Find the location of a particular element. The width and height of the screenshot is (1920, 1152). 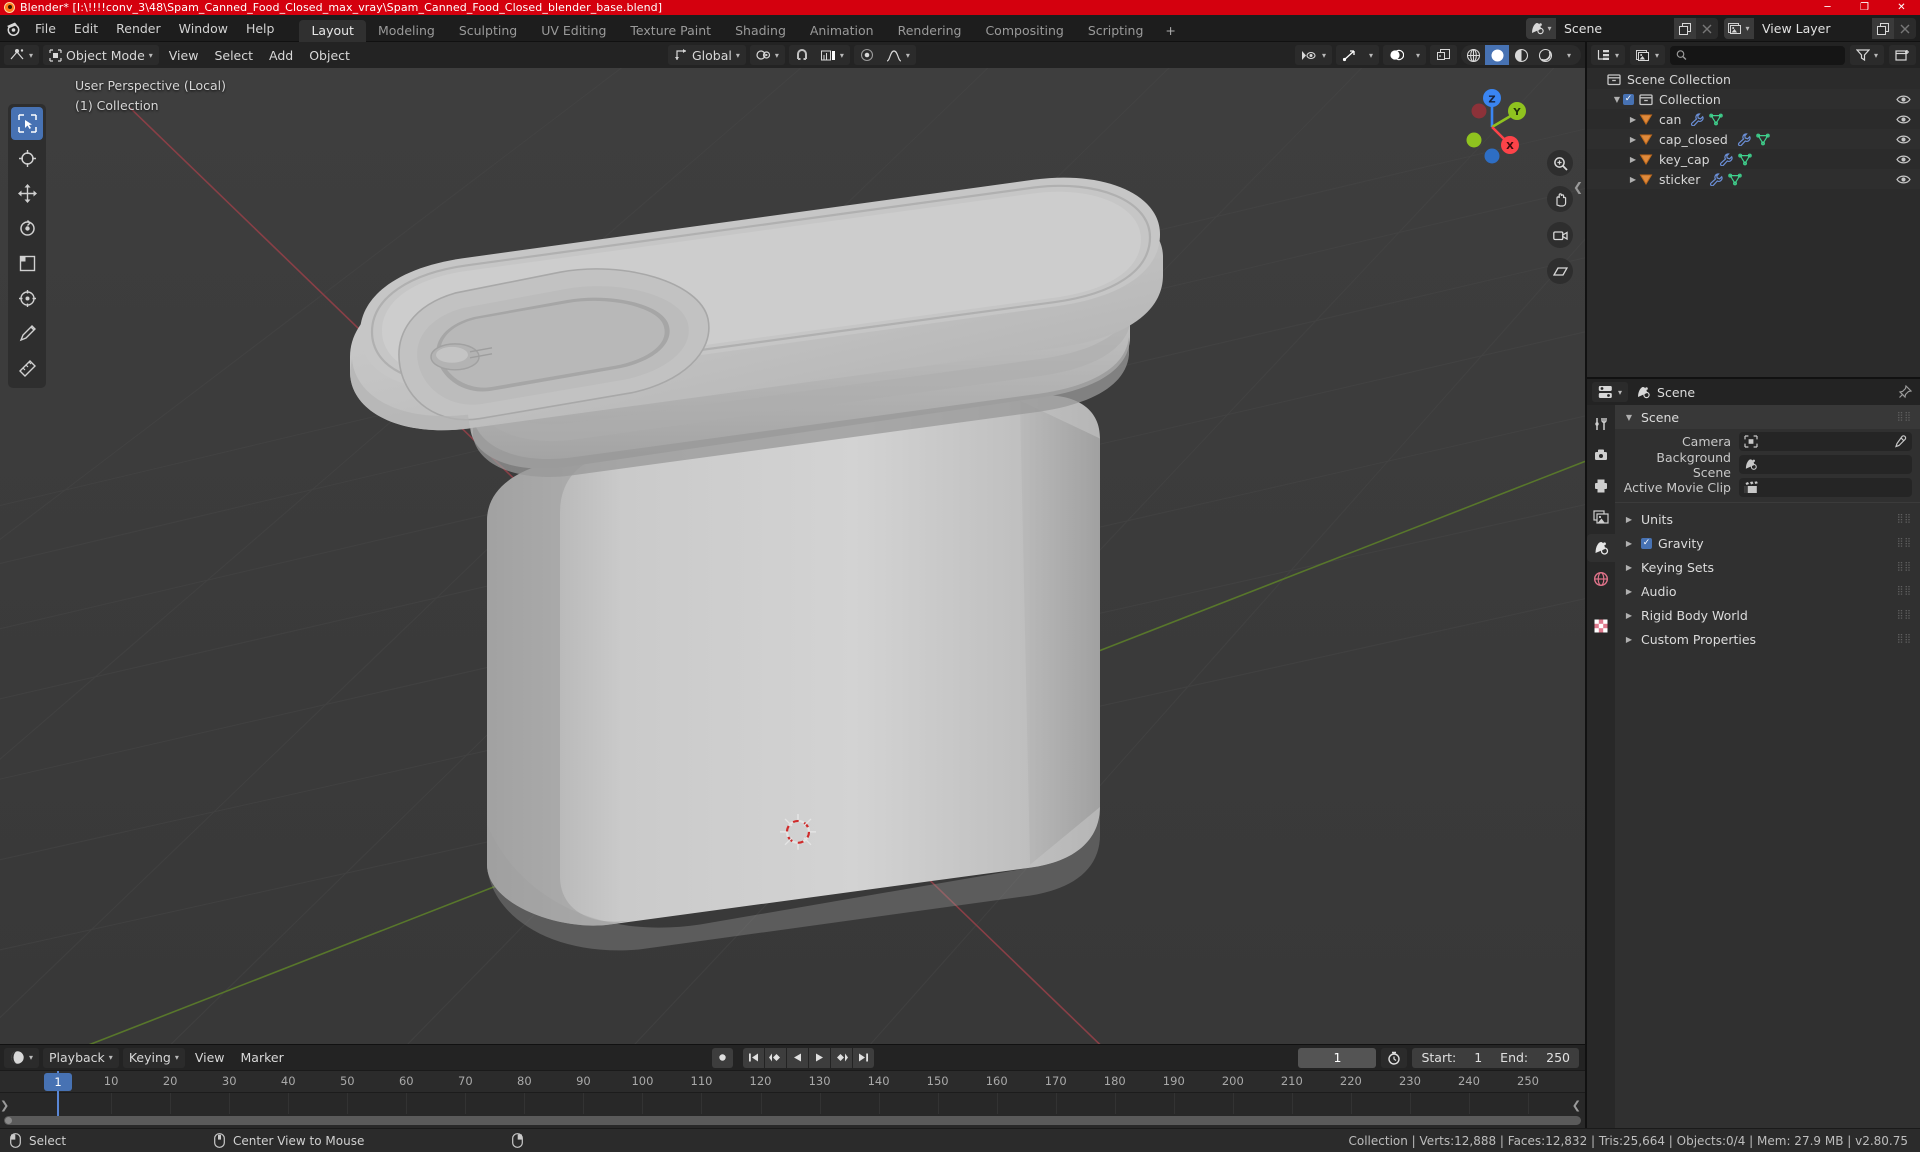

pan-hand-icon is located at coordinates (1560, 199).